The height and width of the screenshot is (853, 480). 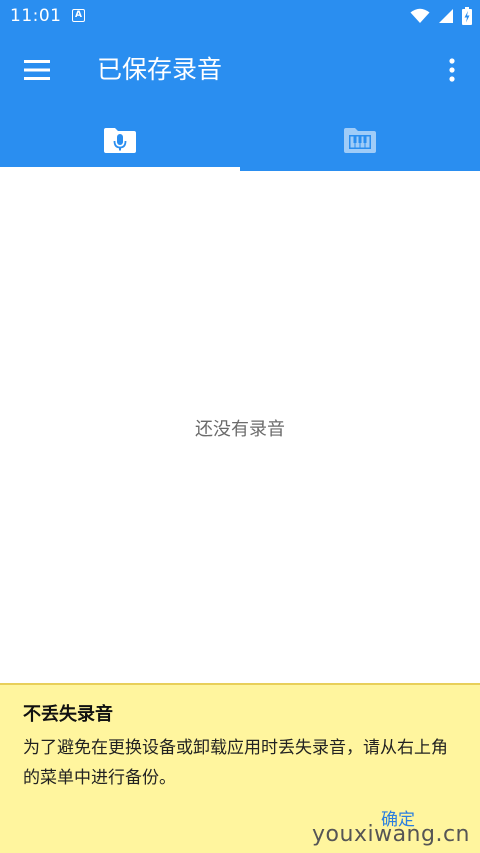 I want to click on status-icons, so click(x=441, y=16).